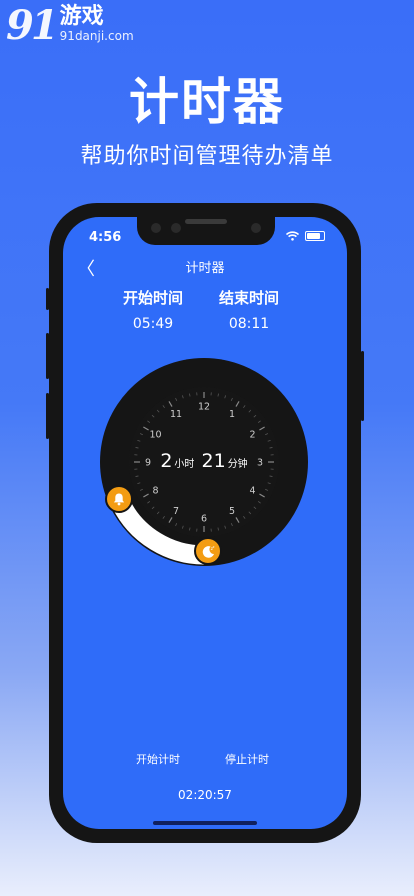 The width and height of the screenshot is (414, 896). I want to click on end-time-label: 结束时间, so click(248, 298).